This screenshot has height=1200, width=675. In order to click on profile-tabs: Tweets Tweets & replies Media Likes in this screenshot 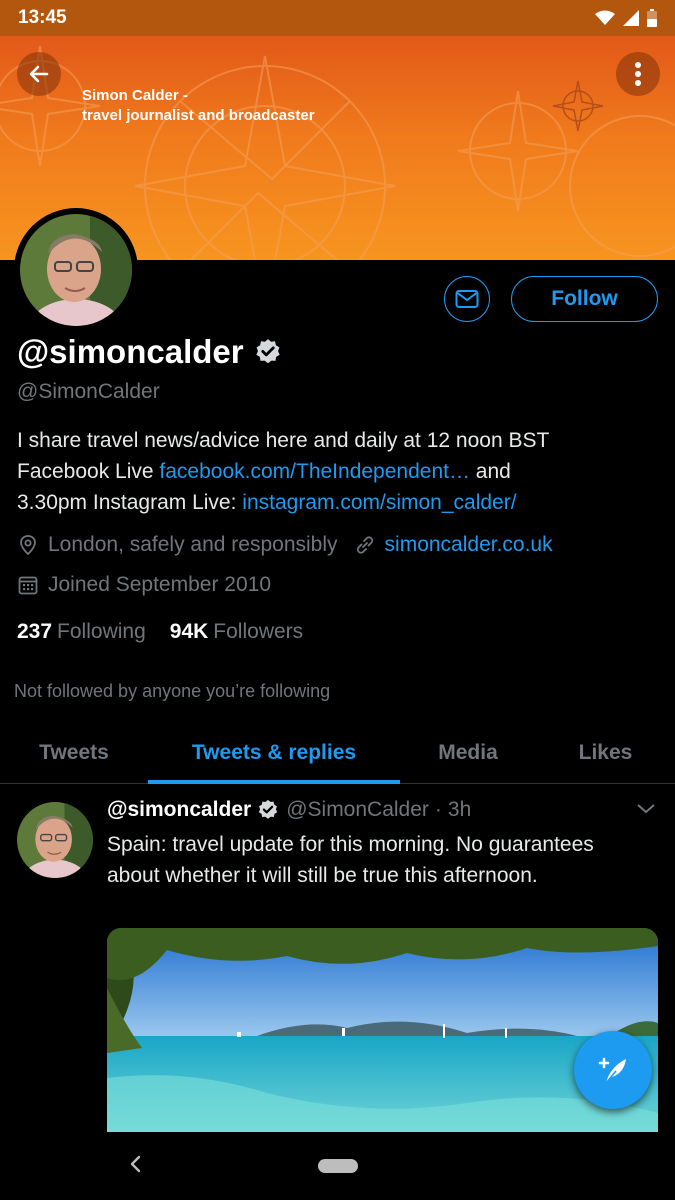, I will do `click(337, 753)`.